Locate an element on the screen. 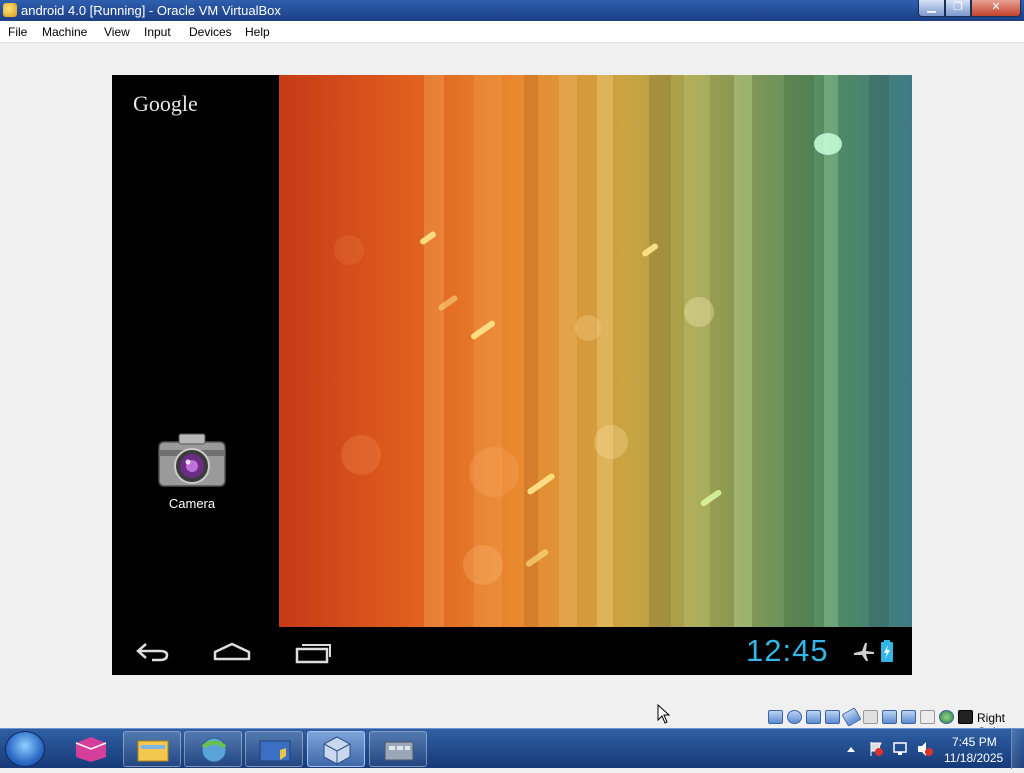 This screenshot has width=1024, height=773. mouse-integration-icon is located at coordinates (927, 717).